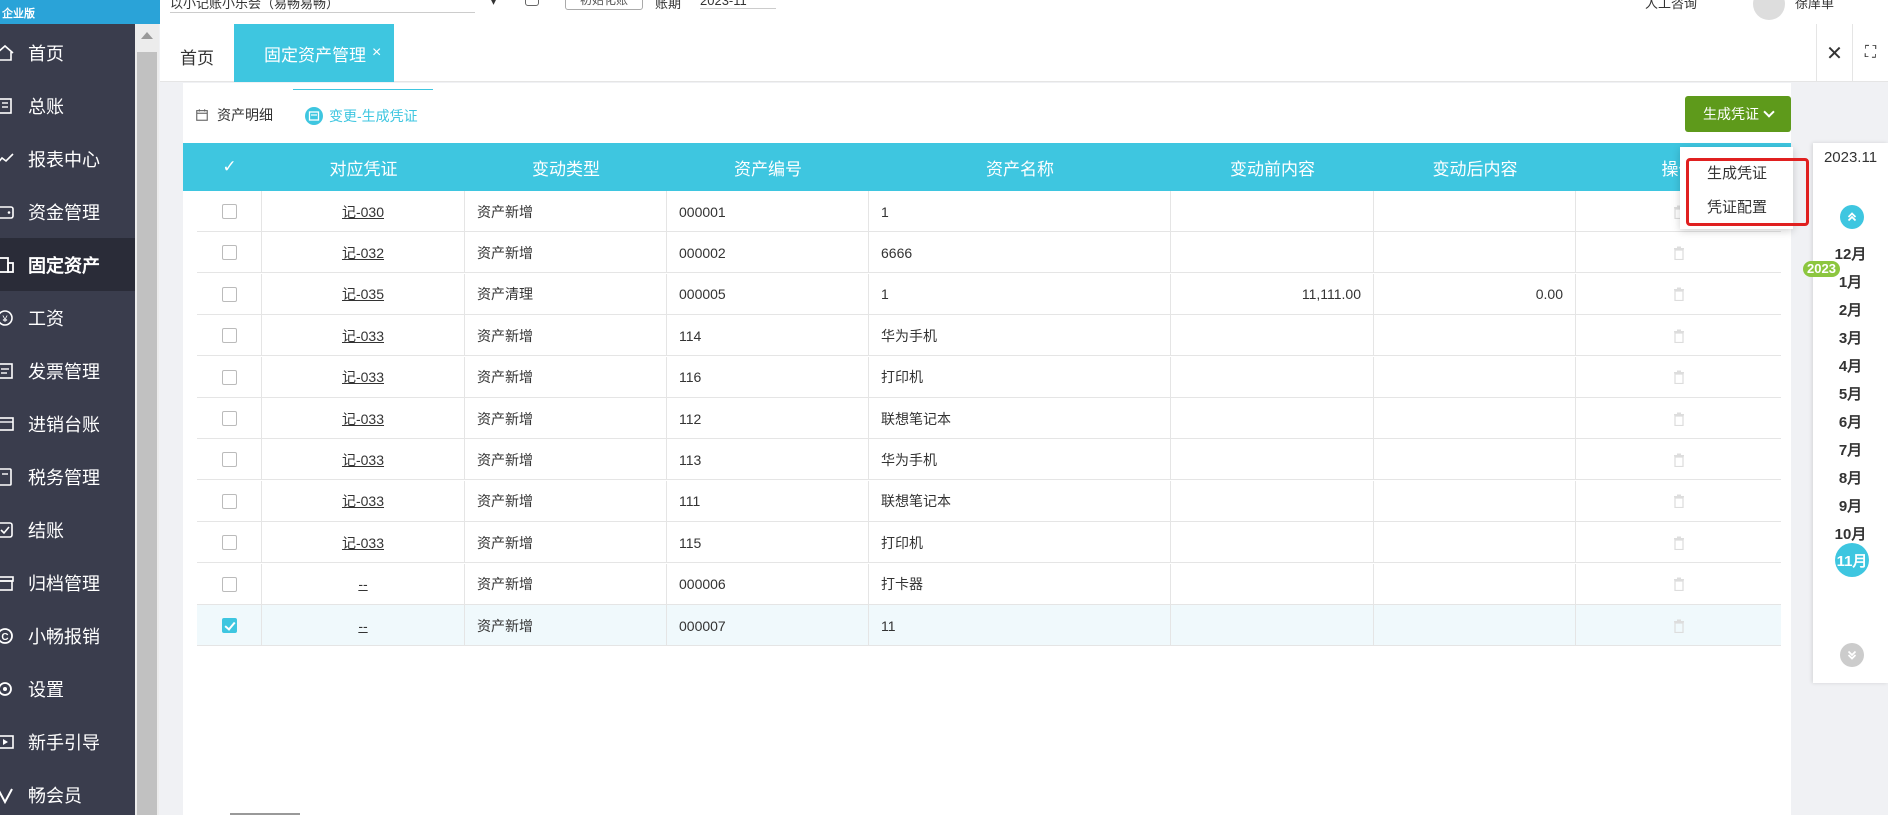 The image size is (1888, 815). What do you see at coordinates (1850, 421) in the screenshot?
I see `month-item: 6月` at bounding box center [1850, 421].